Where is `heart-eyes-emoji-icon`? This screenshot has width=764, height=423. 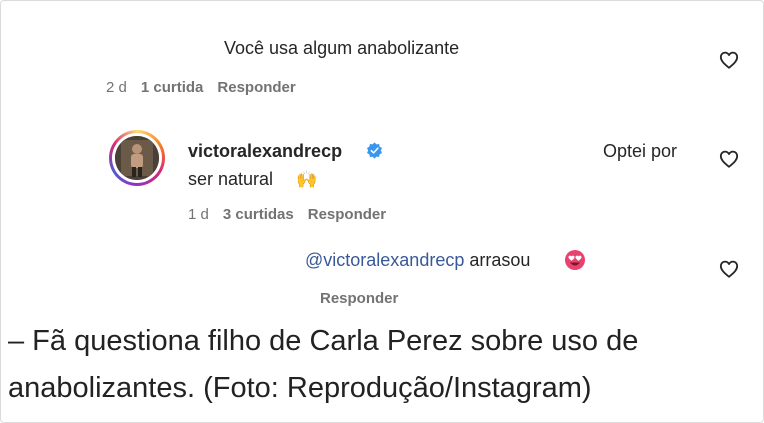 heart-eyes-emoji-icon is located at coordinates (575, 260).